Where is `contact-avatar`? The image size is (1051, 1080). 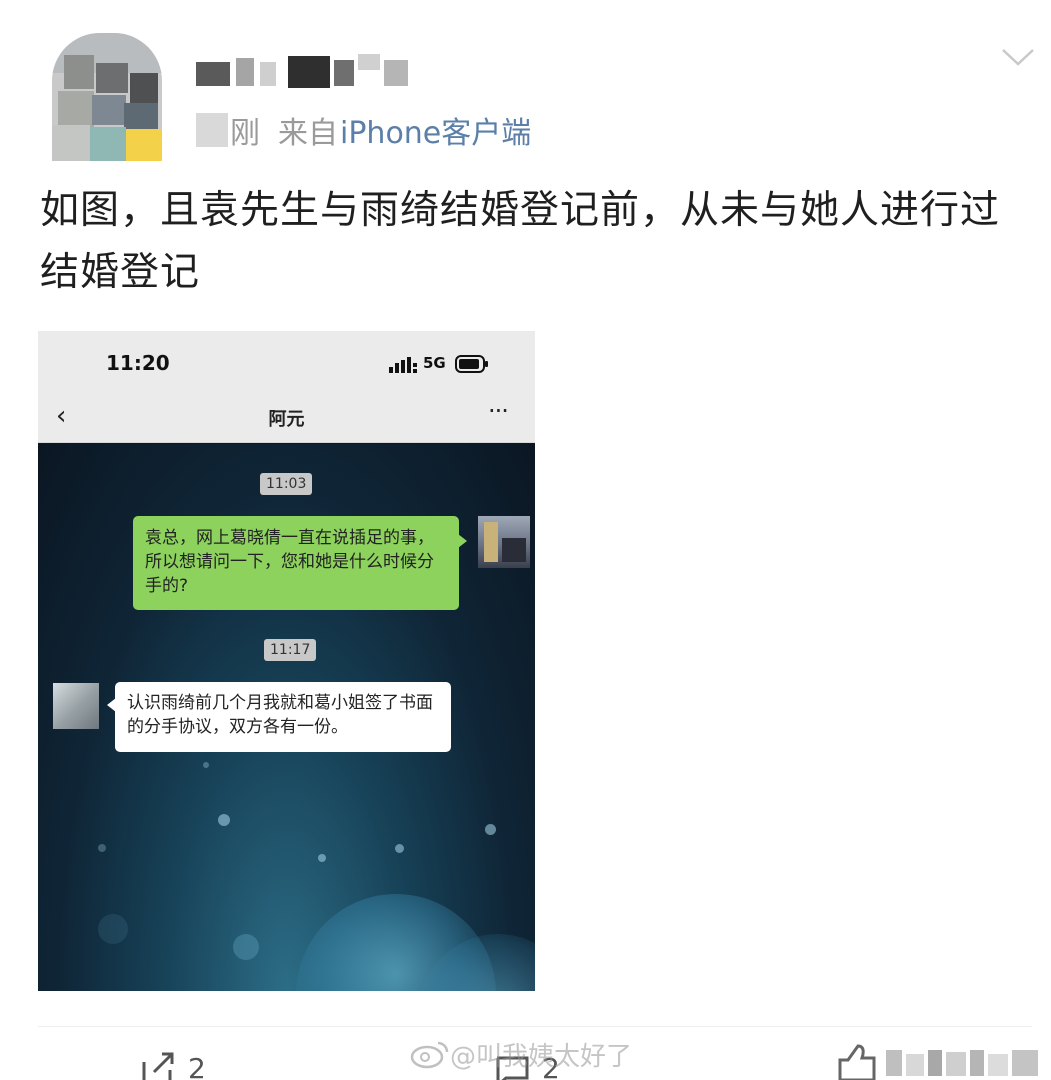 contact-avatar is located at coordinates (76, 706).